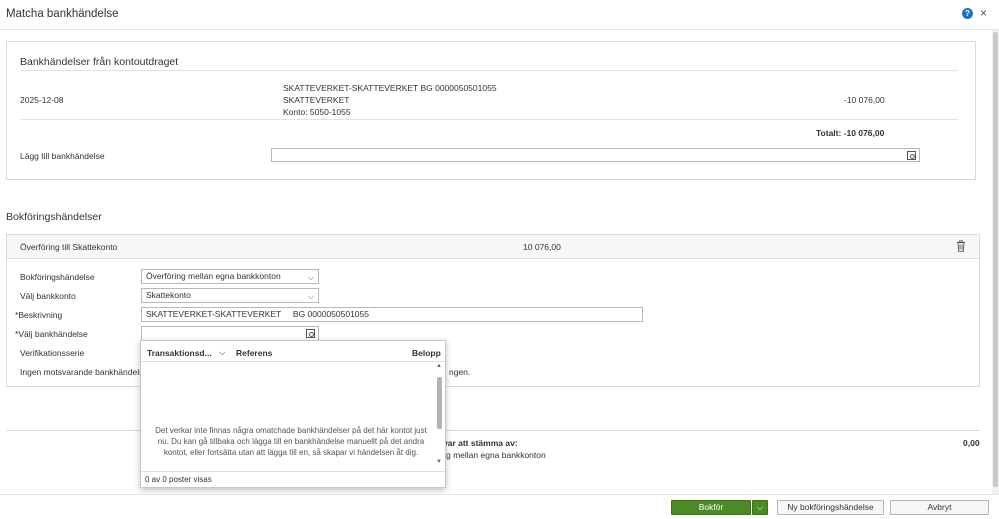 The width and height of the screenshot is (999, 519). What do you see at coordinates (967, 13) in the screenshot?
I see `help-icon: ?` at bounding box center [967, 13].